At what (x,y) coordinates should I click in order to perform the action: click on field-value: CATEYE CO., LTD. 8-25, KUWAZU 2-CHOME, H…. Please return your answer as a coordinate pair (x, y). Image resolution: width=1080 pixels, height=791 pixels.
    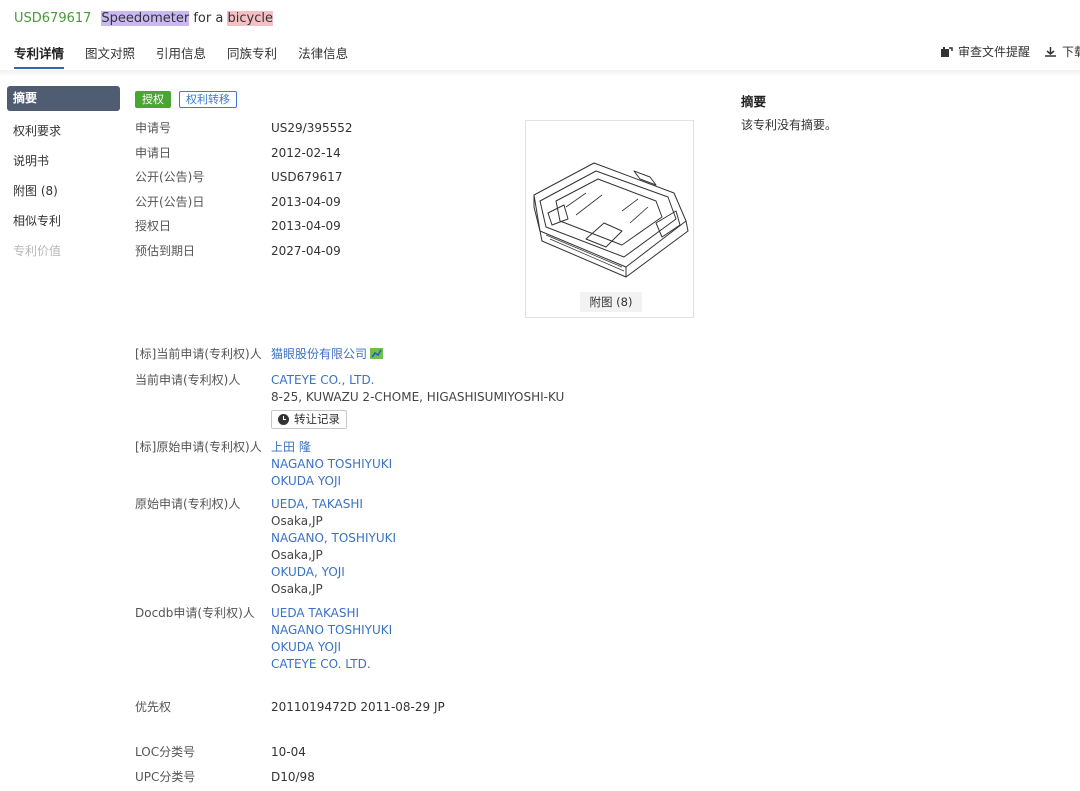
    Looking at the image, I should click on (417, 401).